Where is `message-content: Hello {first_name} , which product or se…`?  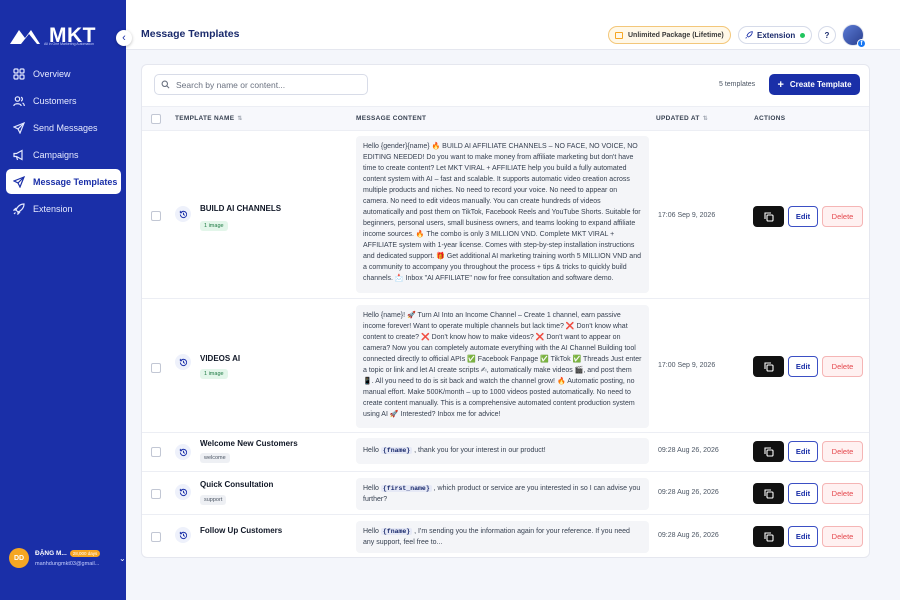 message-content: Hello {first_name} , which product or se… is located at coordinates (502, 494).